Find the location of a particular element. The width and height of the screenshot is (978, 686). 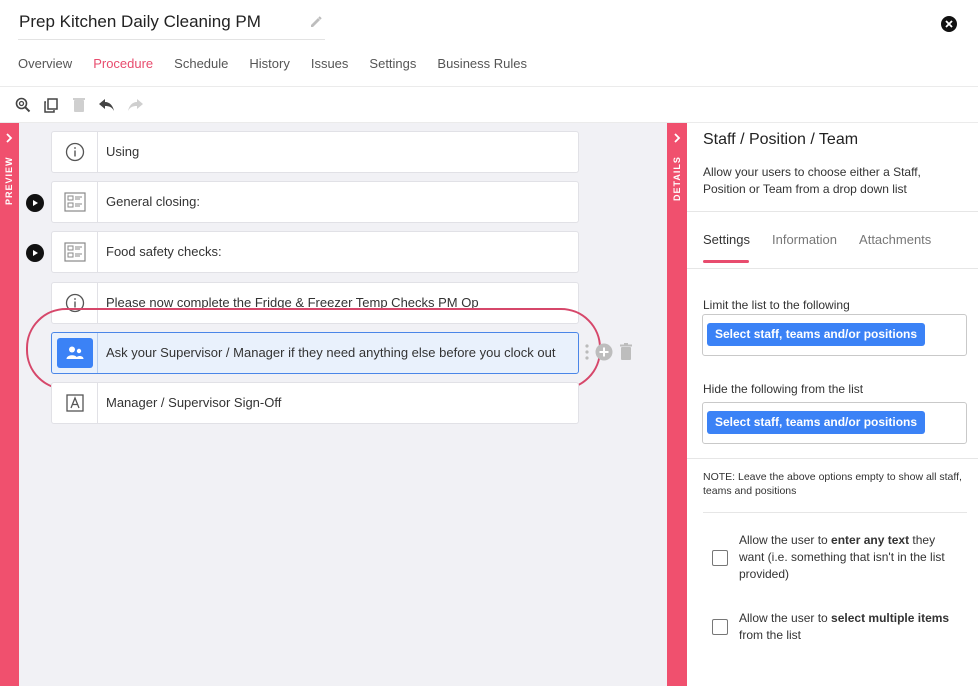

info-icon is located at coordinates (75, 152).